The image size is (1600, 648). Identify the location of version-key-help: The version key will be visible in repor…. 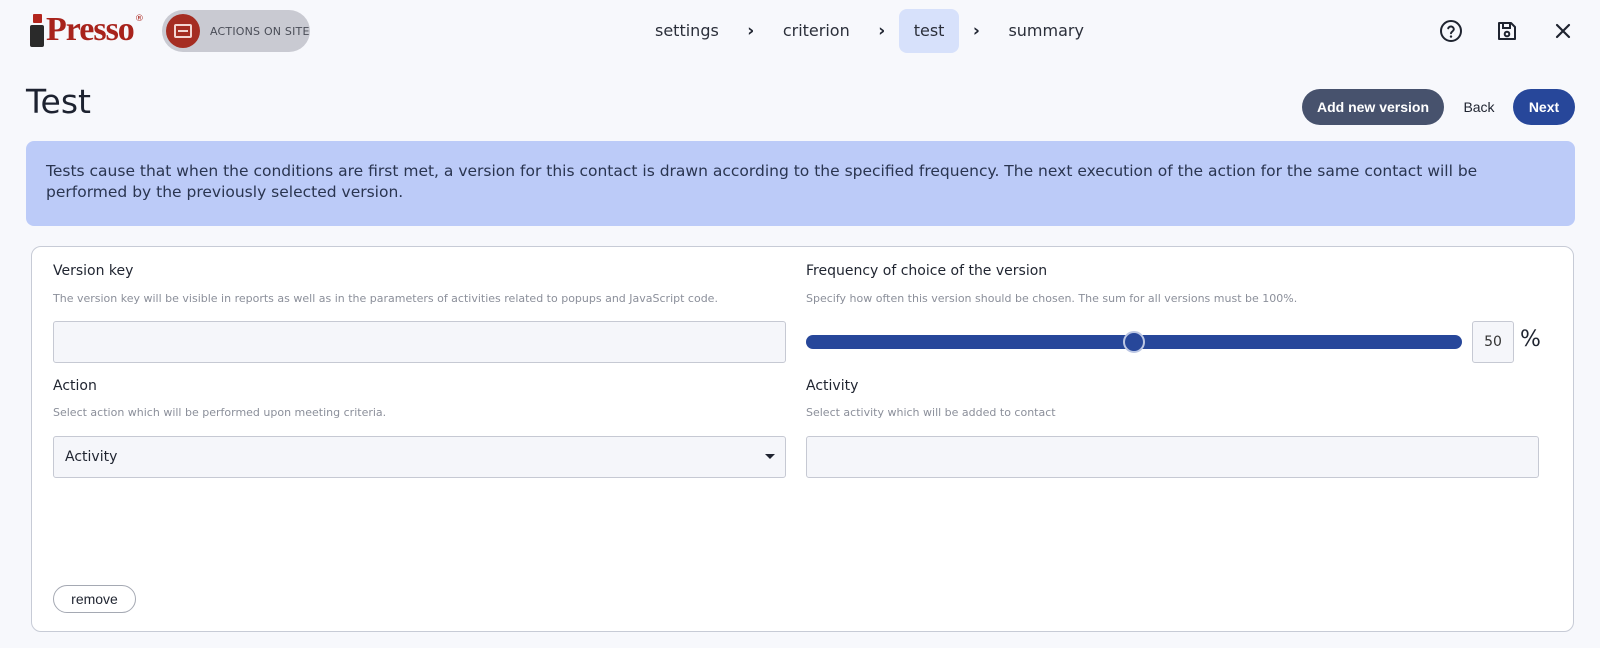
(385, 298).